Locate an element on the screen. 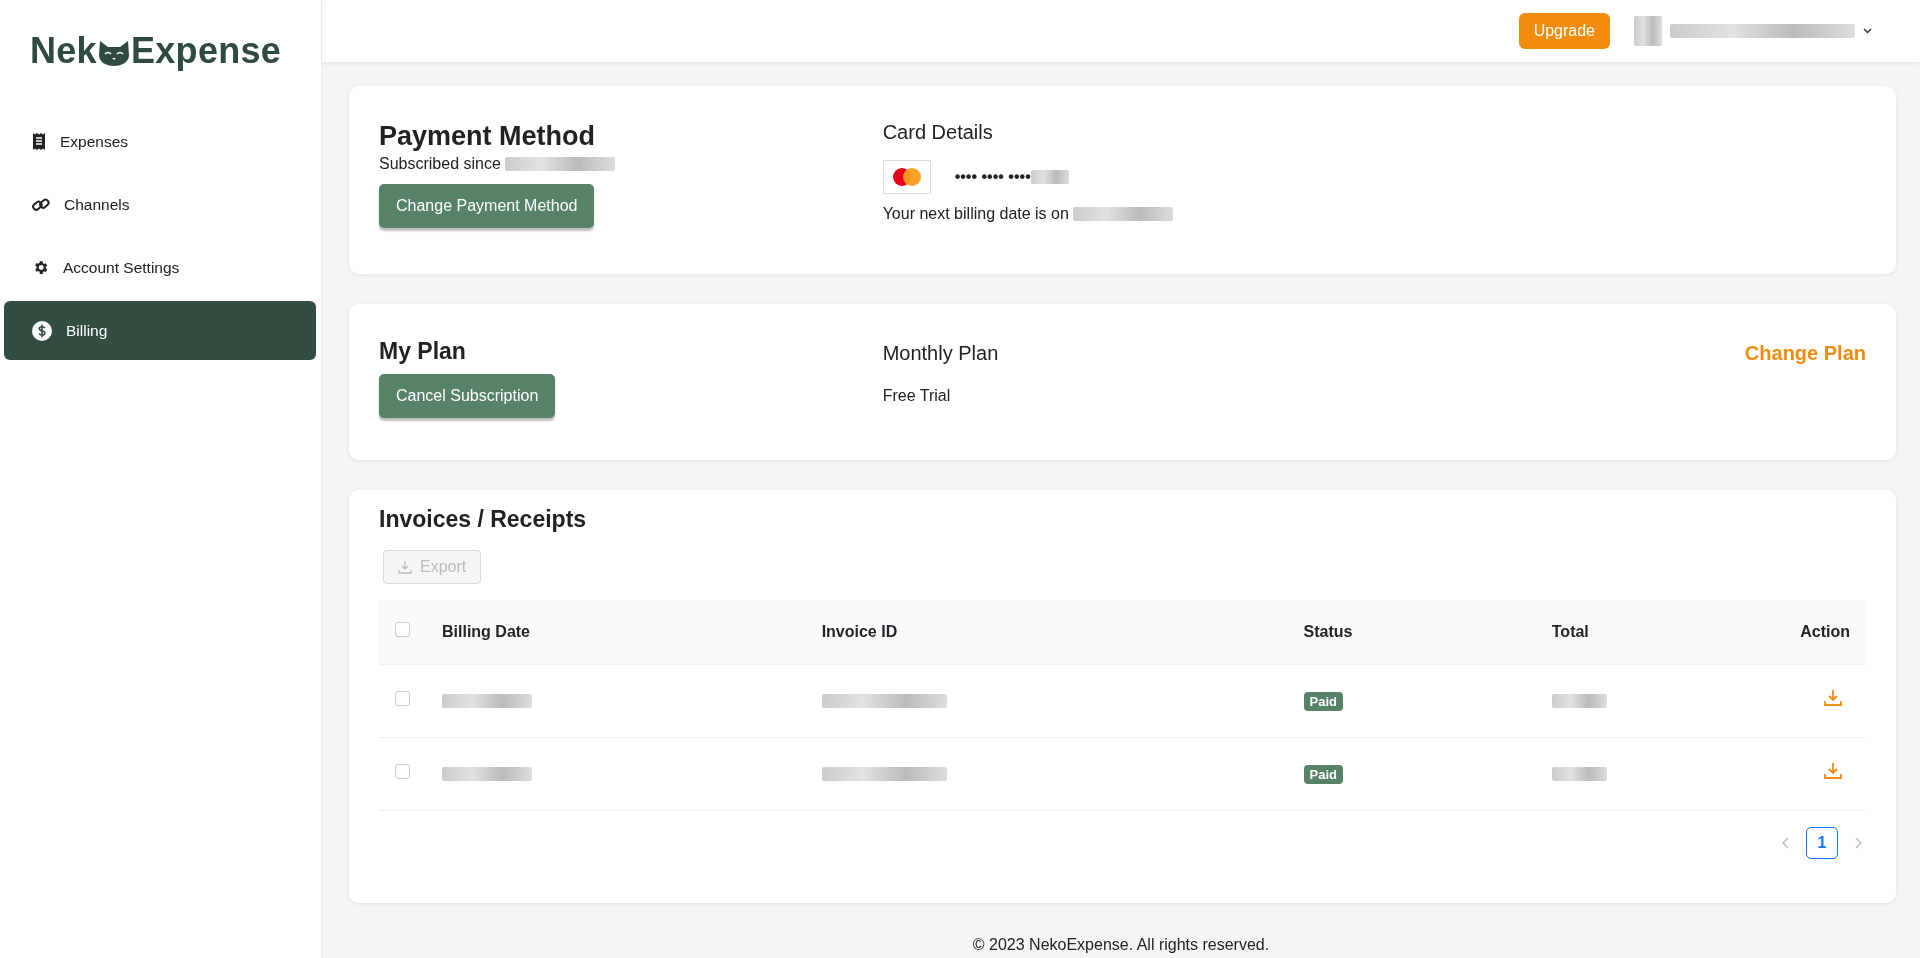  receipt-icon is located at coordinates (39, 141).